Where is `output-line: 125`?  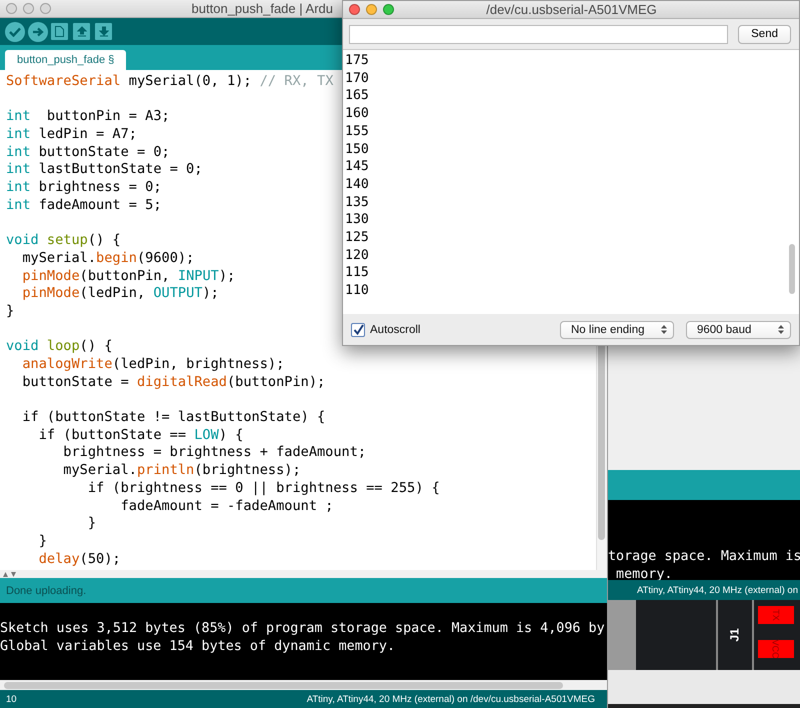 output-line: 125 is located at coordinates (357, 238).